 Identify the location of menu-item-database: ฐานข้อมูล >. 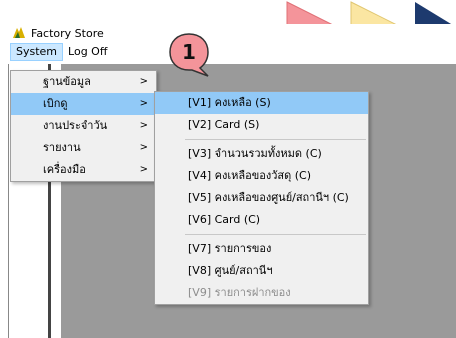
(83, 82).